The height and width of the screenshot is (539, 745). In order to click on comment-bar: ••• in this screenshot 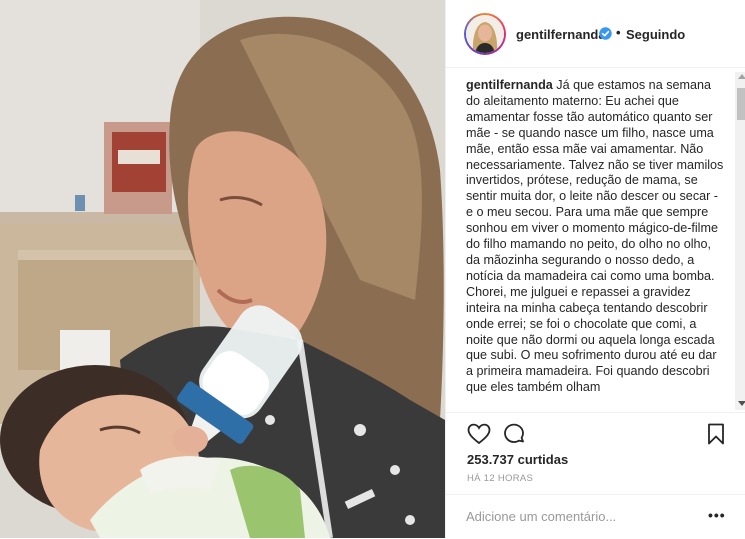, I will do `click(595, 516)`.